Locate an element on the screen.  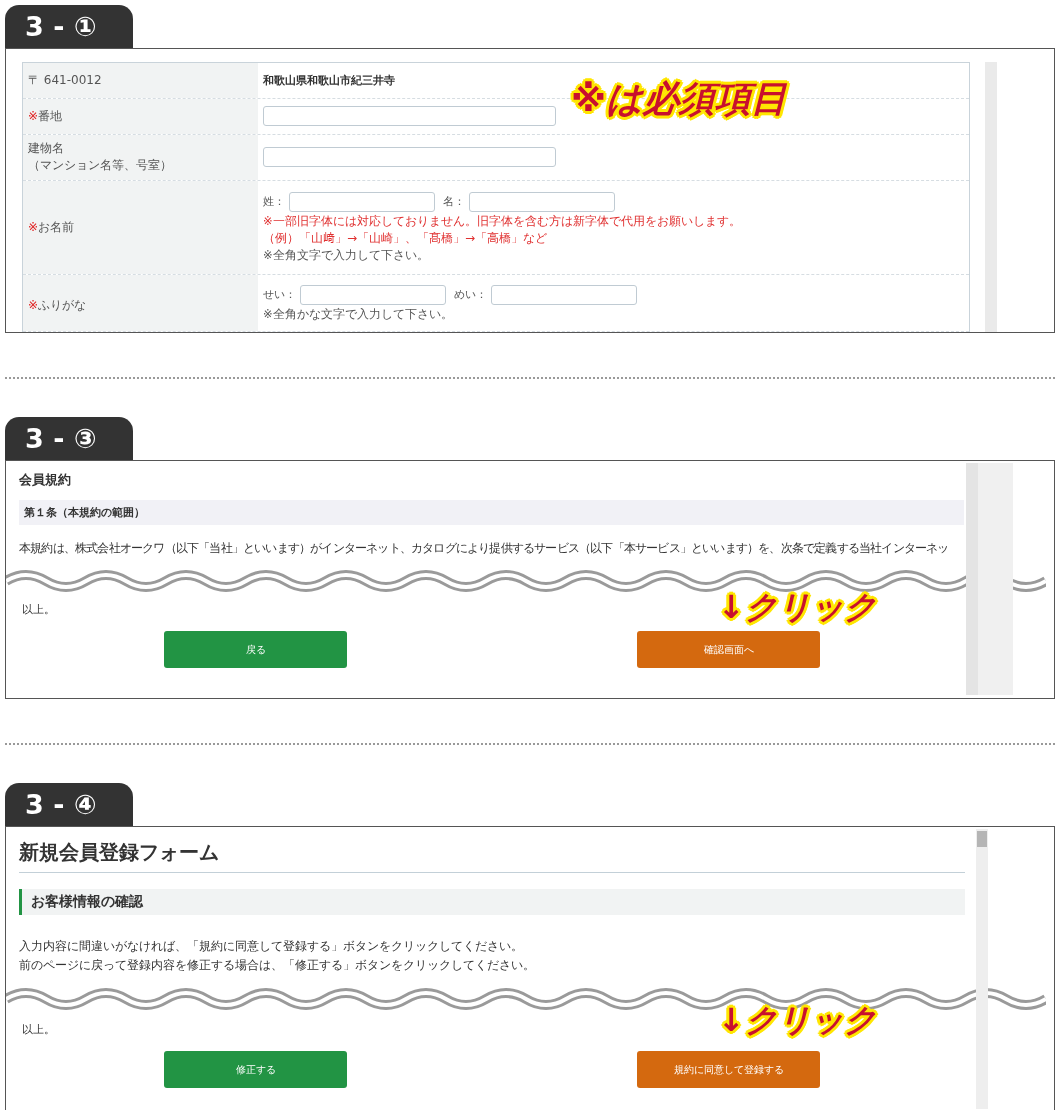
callout-text: ※は必須項目 is located at coordinates (679, 99).